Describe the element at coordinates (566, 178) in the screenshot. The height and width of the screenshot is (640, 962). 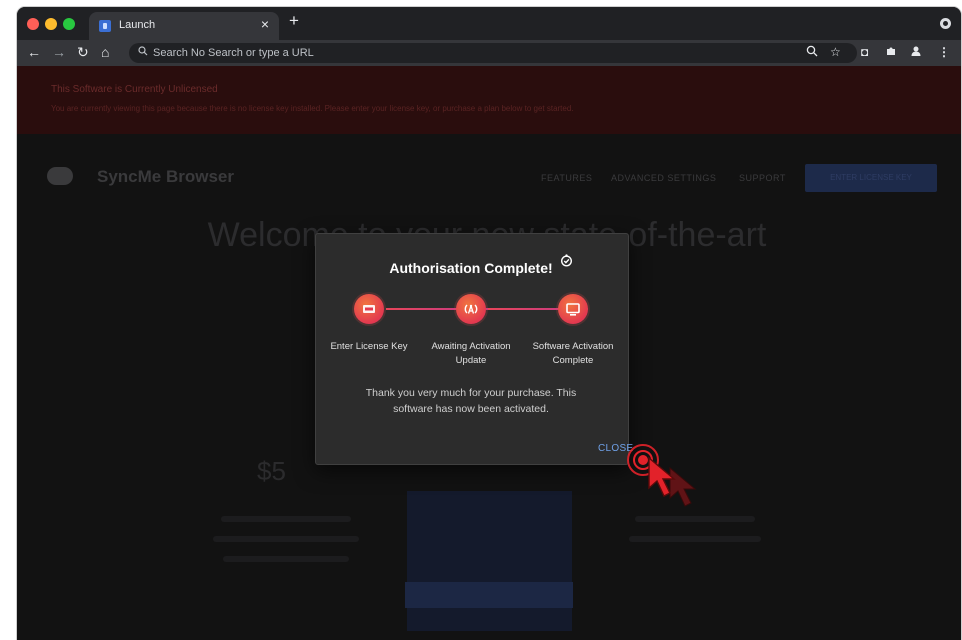
I see `nav-features: FEATURES` at that location.